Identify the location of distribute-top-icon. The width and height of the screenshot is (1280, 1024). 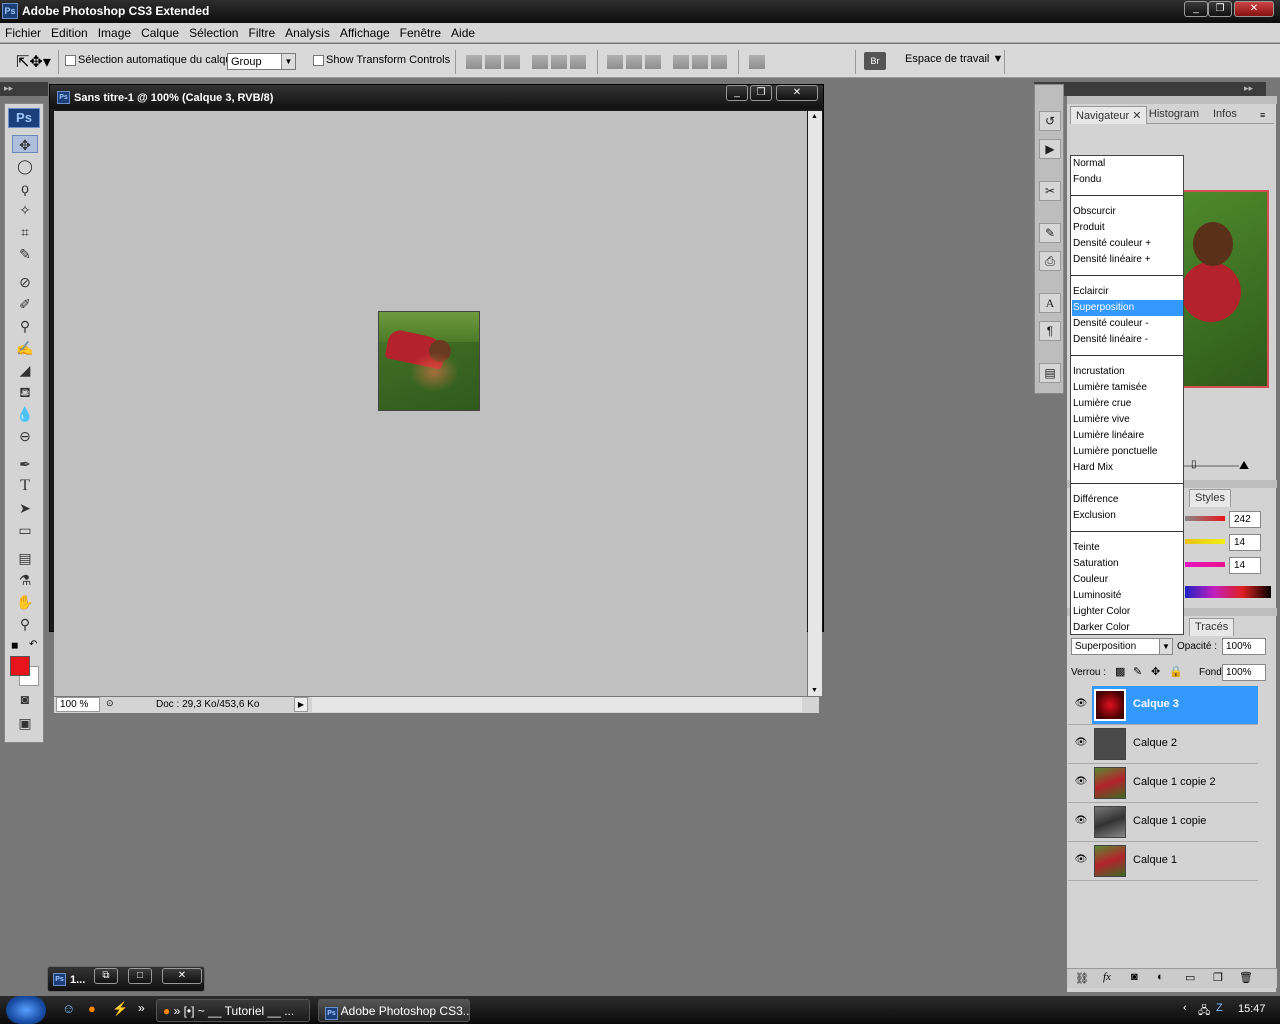
(615, 62).